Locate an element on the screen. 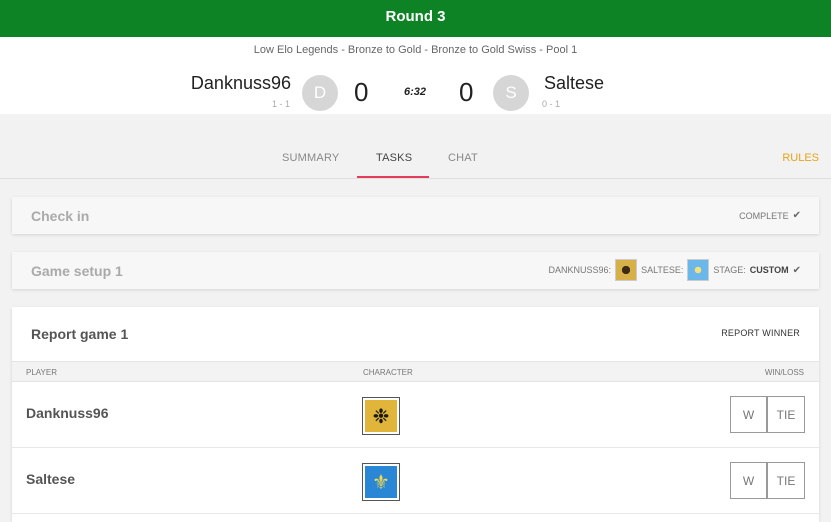 This screenshot has height=522, width=831. player2-name: Saltese is located at coordinates (574, 83).